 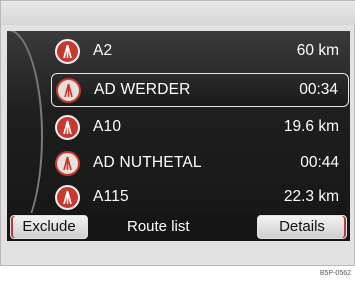 I want to click on scroll-position-indicator, so click(x=22, y=89).